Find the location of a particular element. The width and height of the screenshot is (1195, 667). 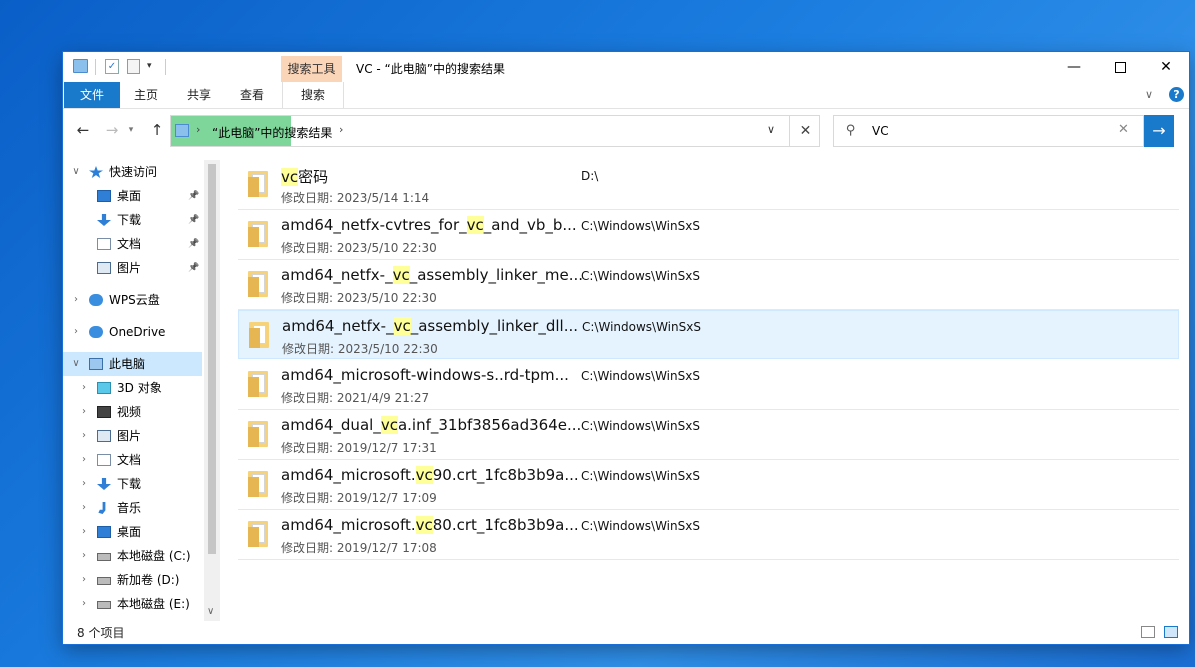

maximize-button is located at coordinates (1120, 67).